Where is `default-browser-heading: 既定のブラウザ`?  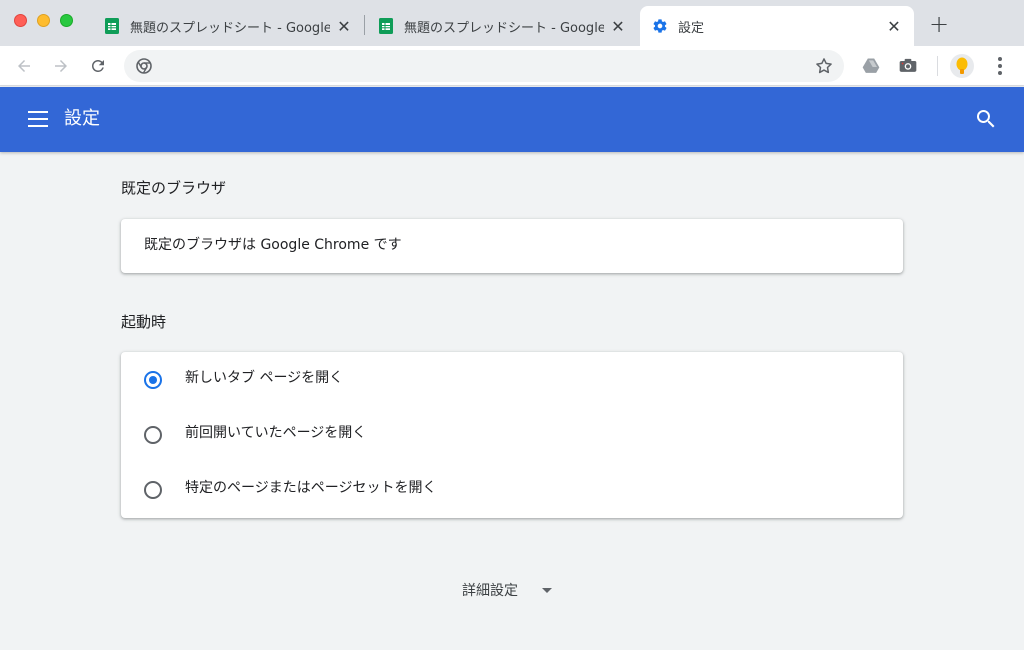
default-browser-heading: 既定のブラウザ is located at coordinates (174, 188).